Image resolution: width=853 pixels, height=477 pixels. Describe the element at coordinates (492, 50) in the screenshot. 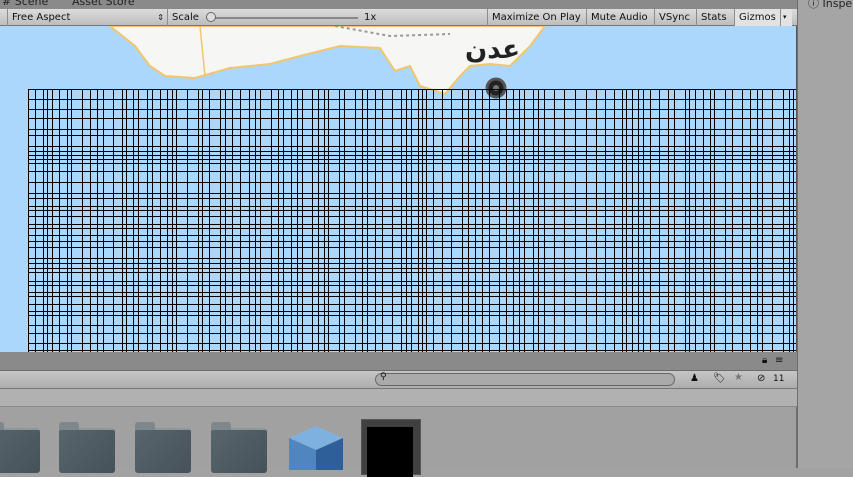

I see `map-city-label: عدن` at that location.